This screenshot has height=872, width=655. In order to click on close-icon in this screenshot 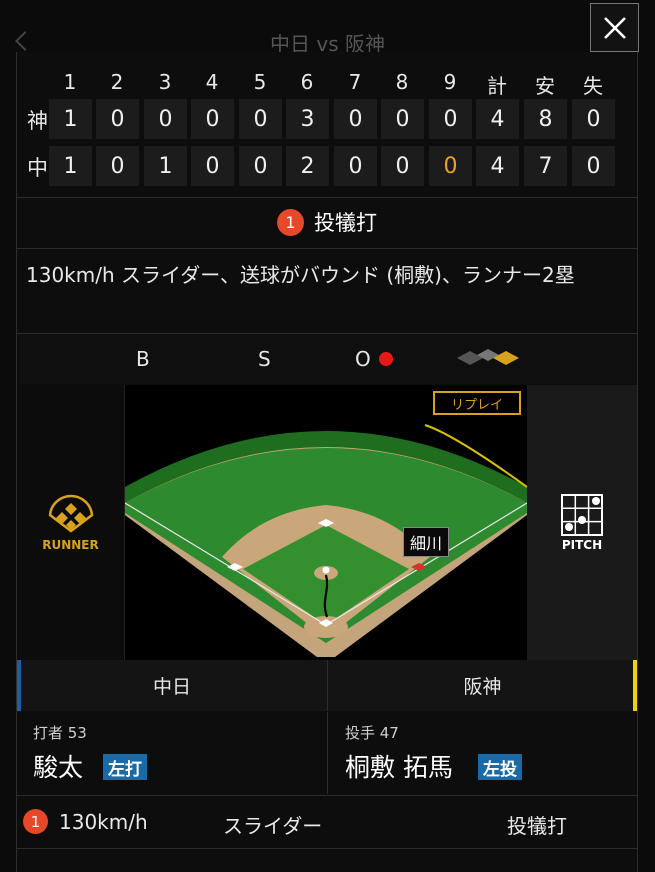, I will do `click(614, 27)`.